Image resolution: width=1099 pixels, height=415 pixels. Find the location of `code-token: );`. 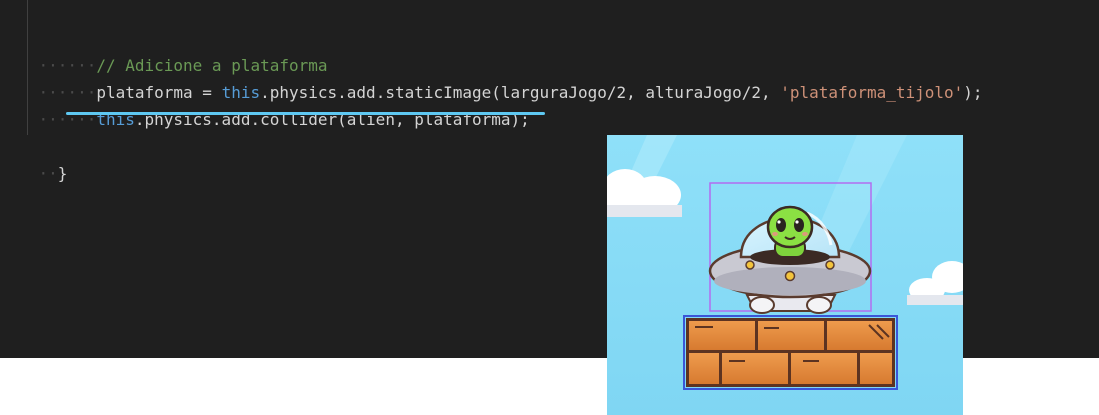

code-token: ); is located at coordinates (973, 92).